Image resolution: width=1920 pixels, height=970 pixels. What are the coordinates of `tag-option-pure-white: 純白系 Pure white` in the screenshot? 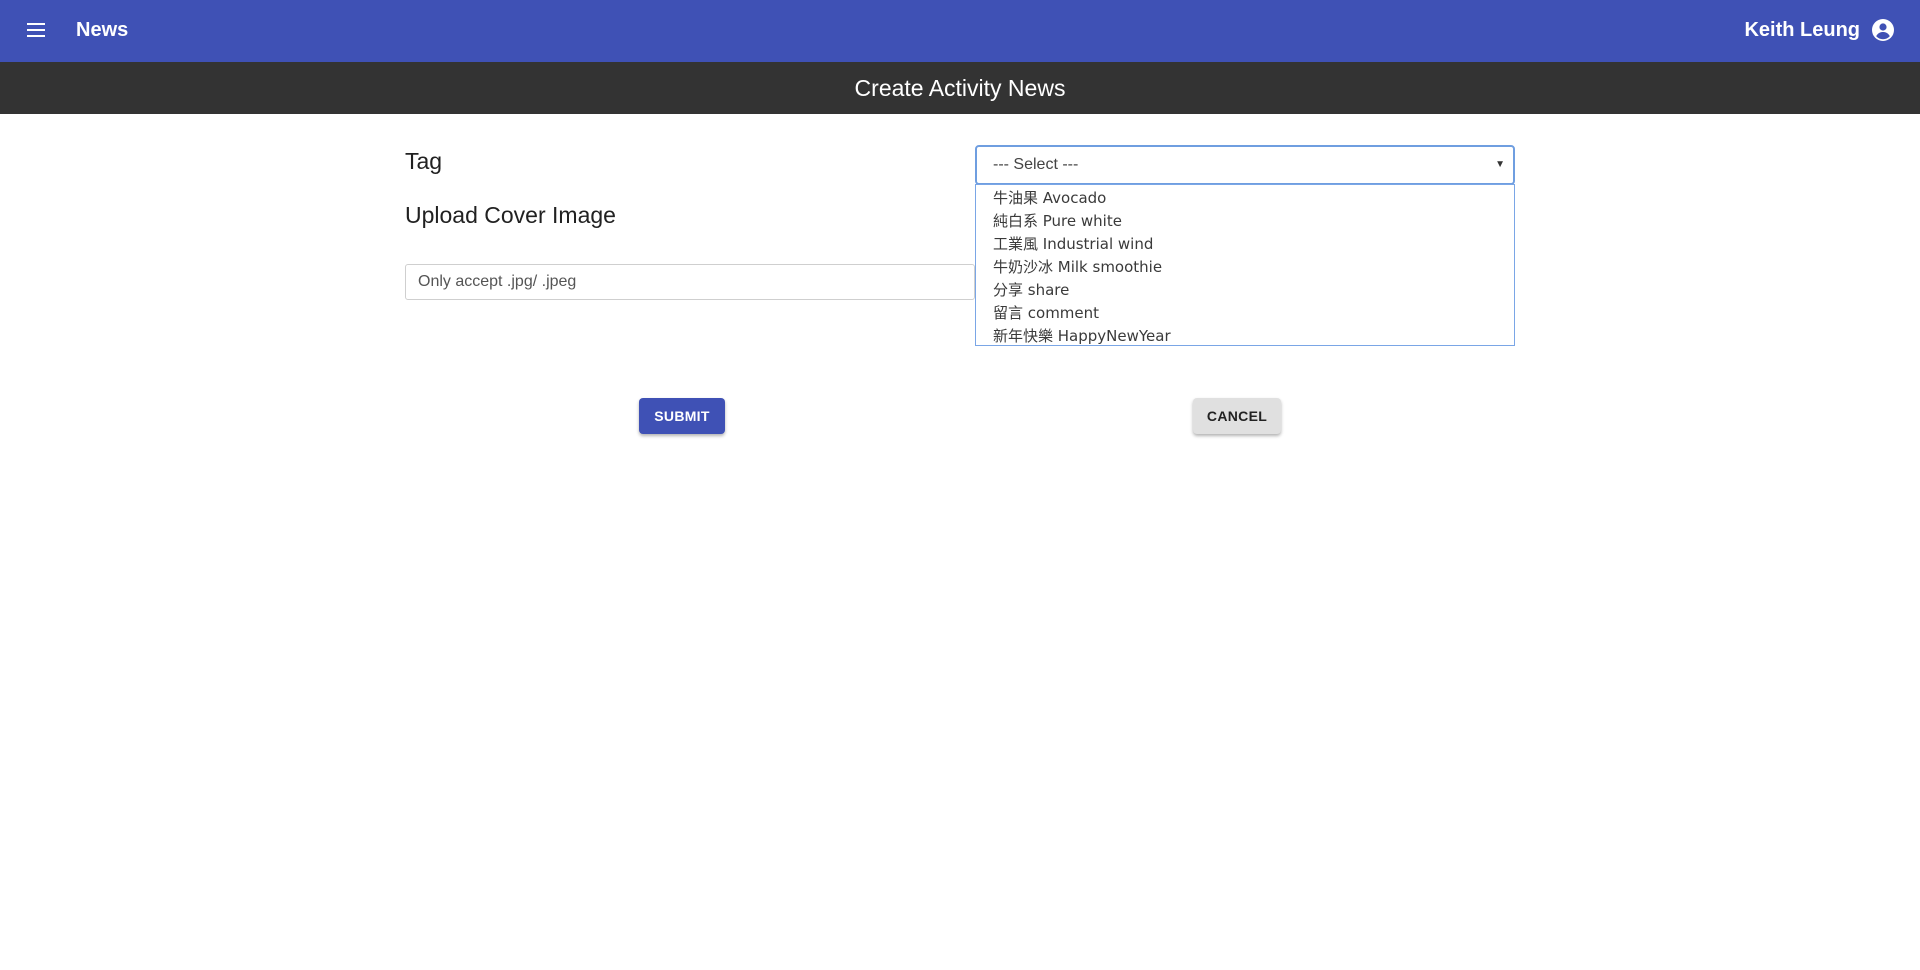 It's located at (1245, 221).